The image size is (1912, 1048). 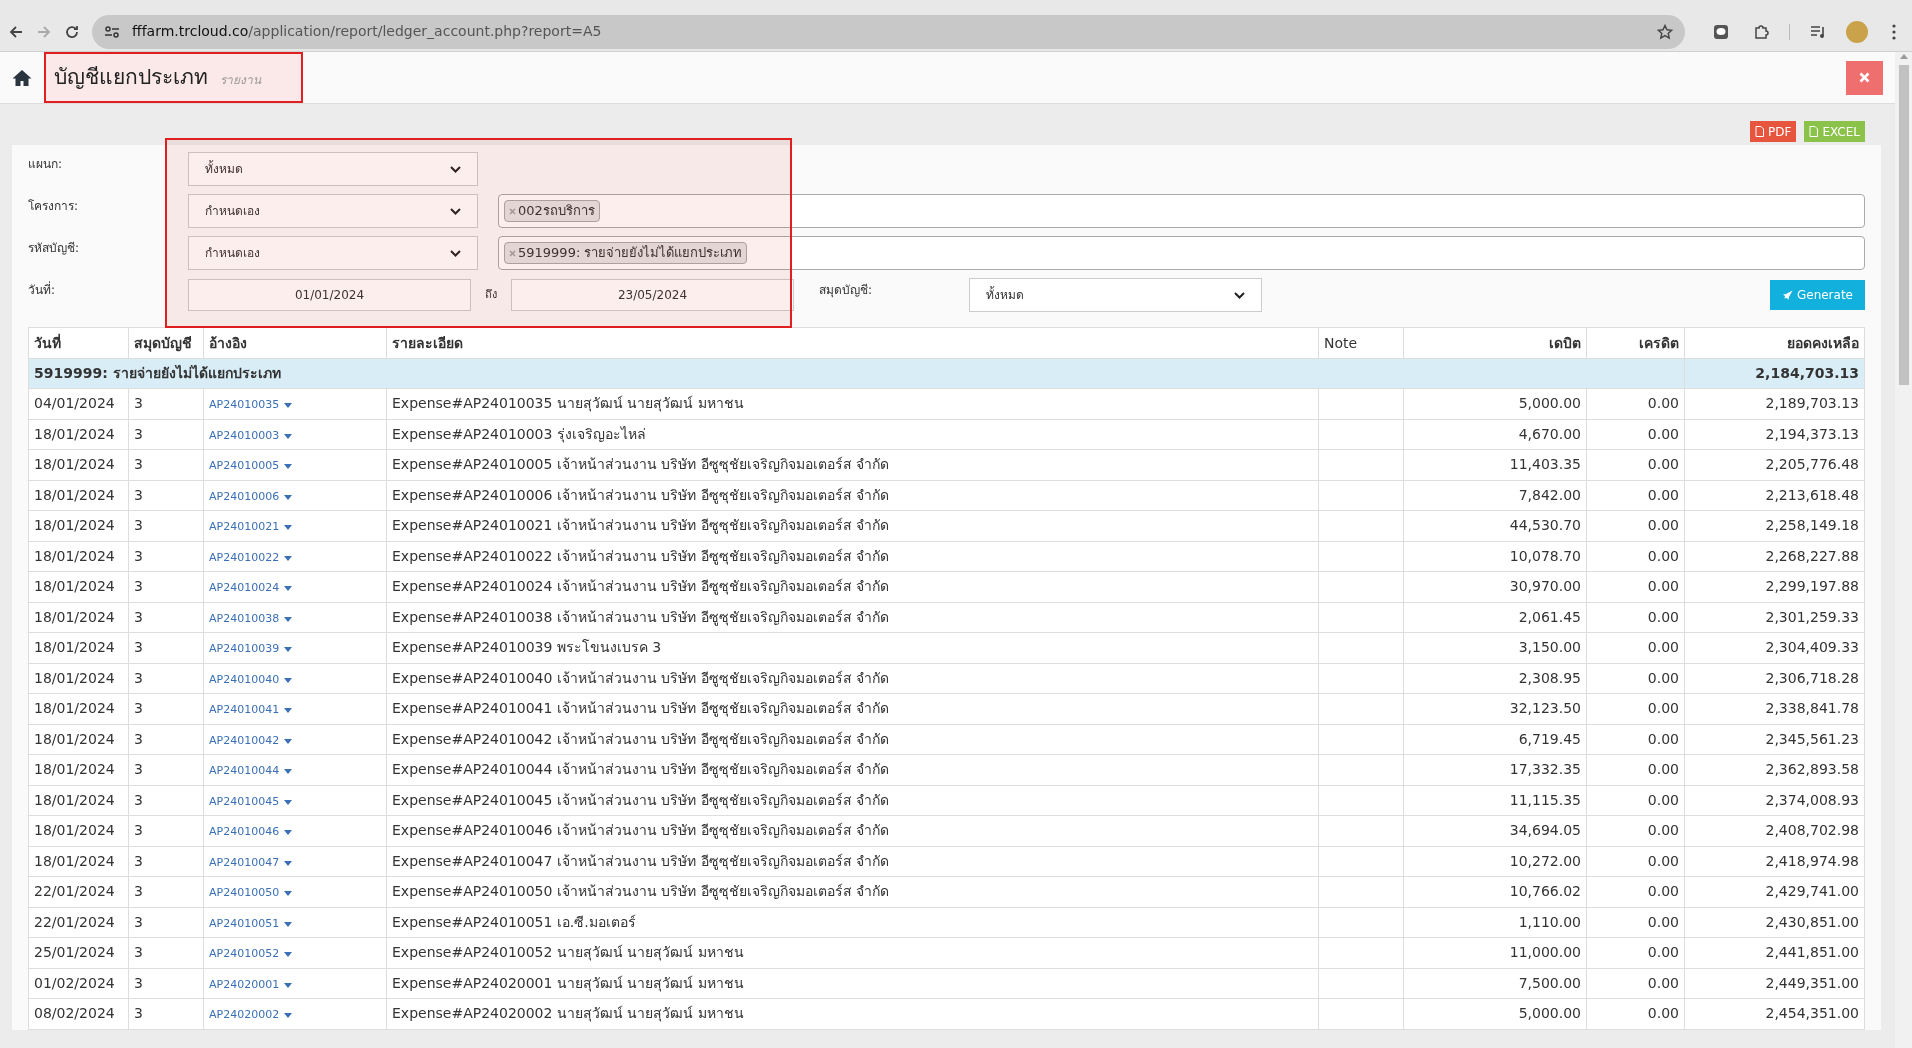 I want to click on tag-input-field: 5919999: รายจ่ายยังไม่ได้แยกประเภท, so click(x=1181, y=253).